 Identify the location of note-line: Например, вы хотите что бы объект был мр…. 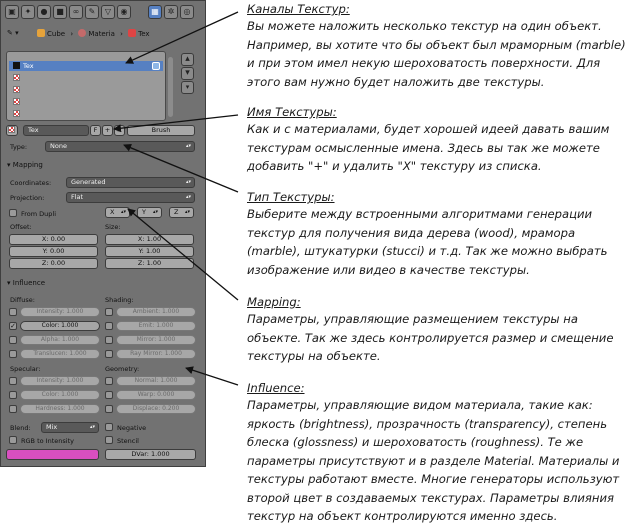
(436, 44).